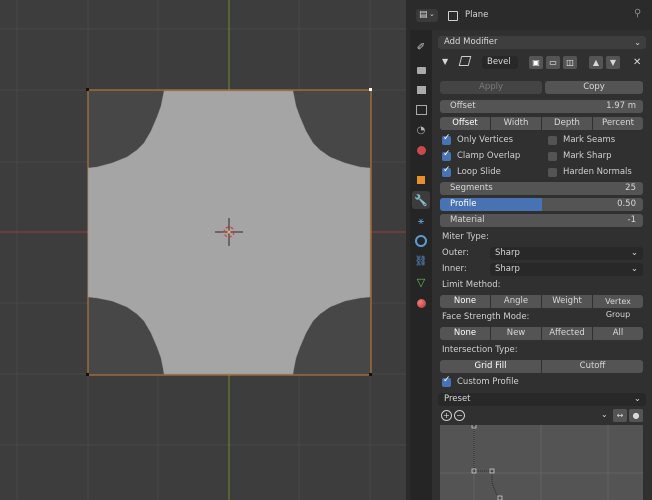  Describe the element at coordinates (421, 241) in the screenshot. I see `physics-tab-icon` at that location.